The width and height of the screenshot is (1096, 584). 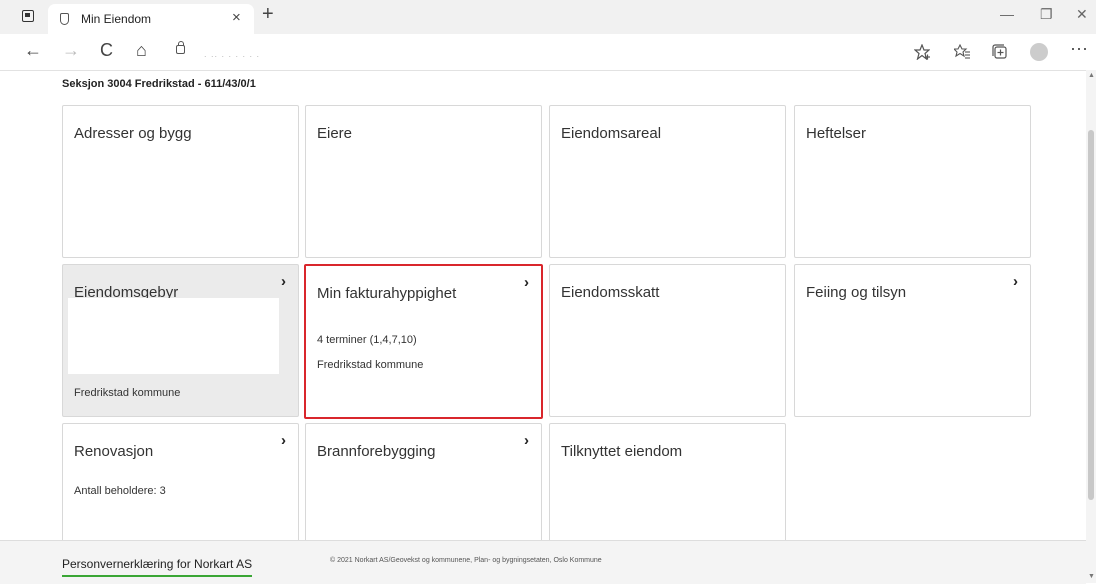 I want to click on vertical-scrollbar: ▲ ▼, so click(x=1091, y=326).